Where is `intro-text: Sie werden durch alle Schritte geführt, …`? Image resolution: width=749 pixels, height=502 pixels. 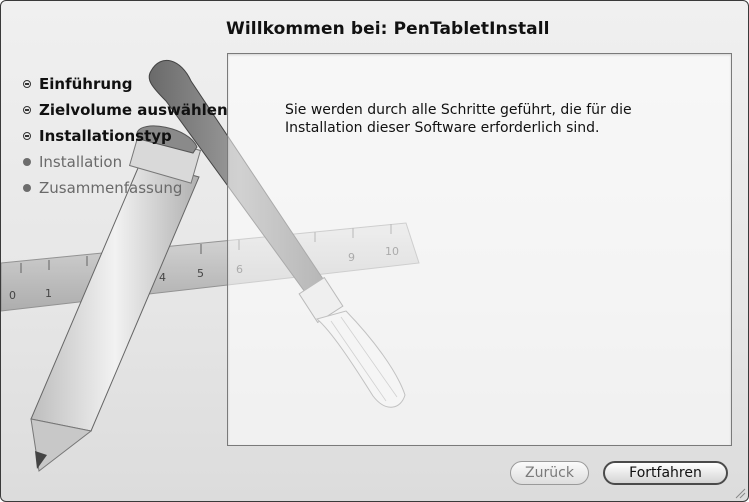 intro-text: Sie werden durch alle Schritte geführt, … is located at coordinates (458, 119).